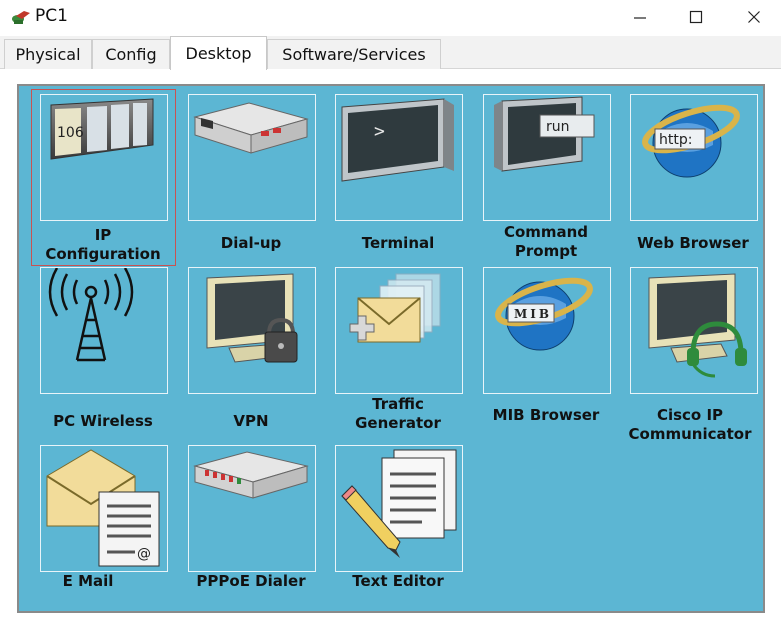 The width and height of the screenshot is (781, 623). I want to click on label-line: Prompt, so click(546, 251).